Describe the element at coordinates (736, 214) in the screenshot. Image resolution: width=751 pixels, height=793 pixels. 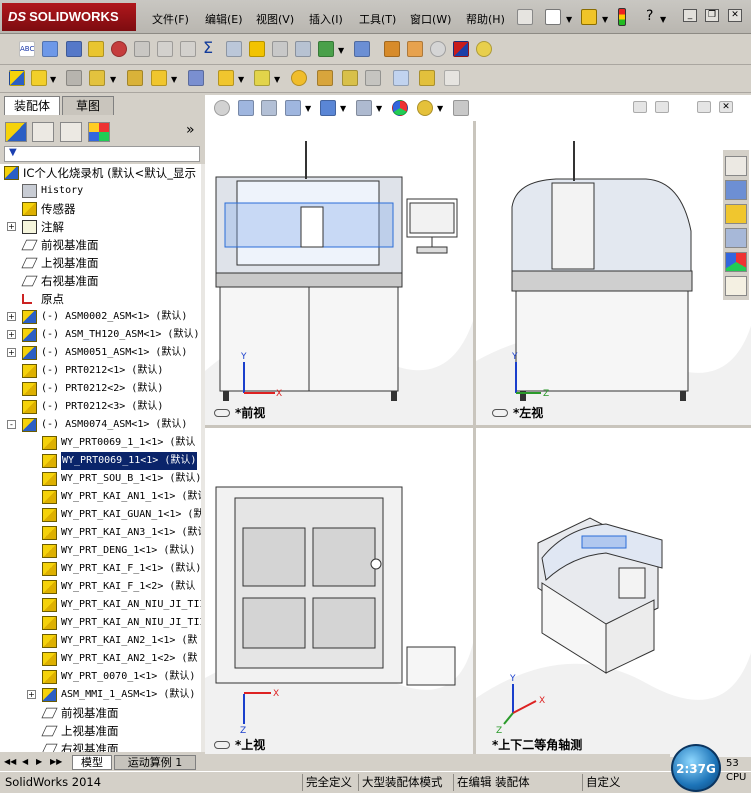
I see `file-explorer-icon` at that location.